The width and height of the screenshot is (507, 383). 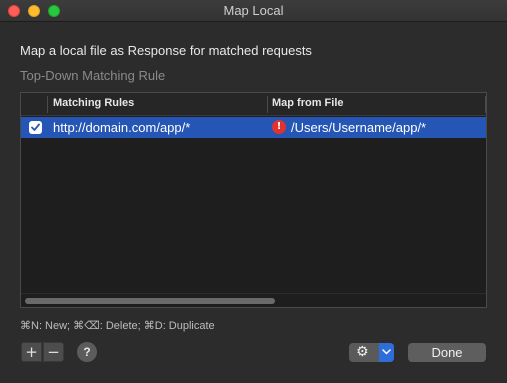 I want to click on scrollbar-thumb, so click(x=150, y=301).